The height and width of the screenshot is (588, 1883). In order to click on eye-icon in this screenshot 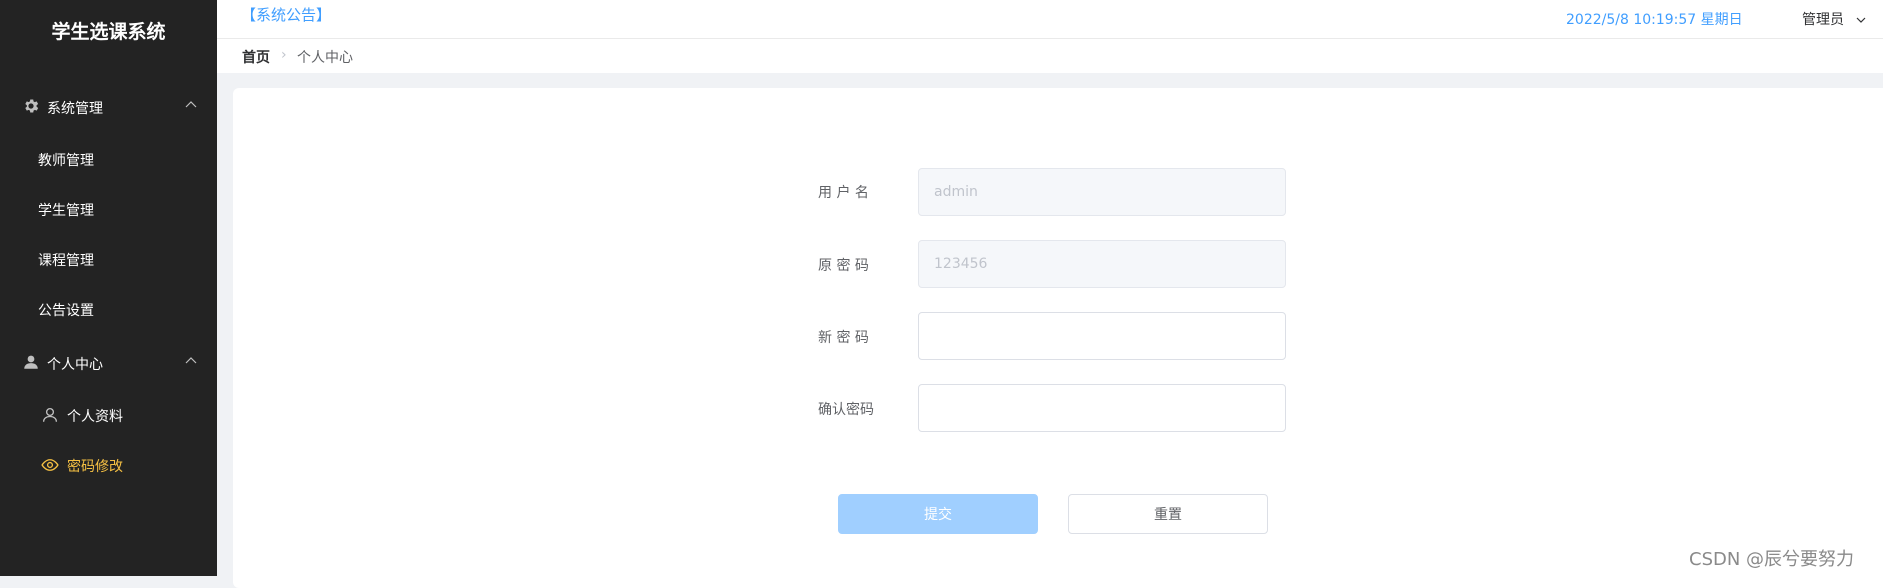, I will do `click(50, 465)`.